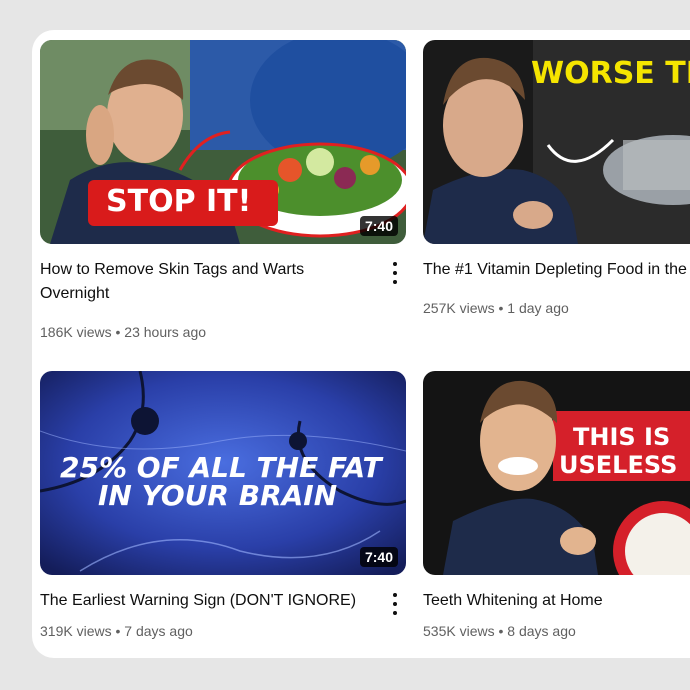 The width and height of the screenshot is (690, 690). What do you see at coordinates (123, 332) in the screenshot?
I see `video-meta: 186K views • 23 hours ago` at bounding box center [123, 332].